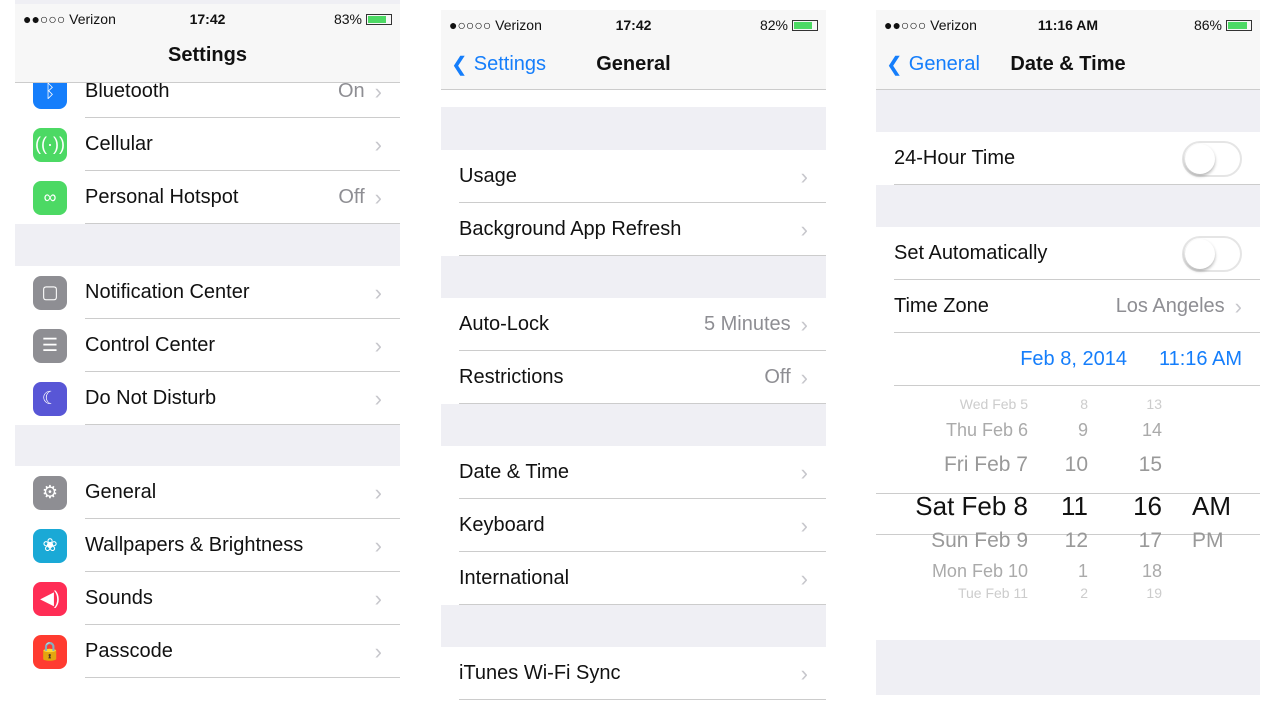 The image size is (1280, 720). Describe the element at coordinates (488, 176) in the screenshot. I see `item-label: Usage` at that location.